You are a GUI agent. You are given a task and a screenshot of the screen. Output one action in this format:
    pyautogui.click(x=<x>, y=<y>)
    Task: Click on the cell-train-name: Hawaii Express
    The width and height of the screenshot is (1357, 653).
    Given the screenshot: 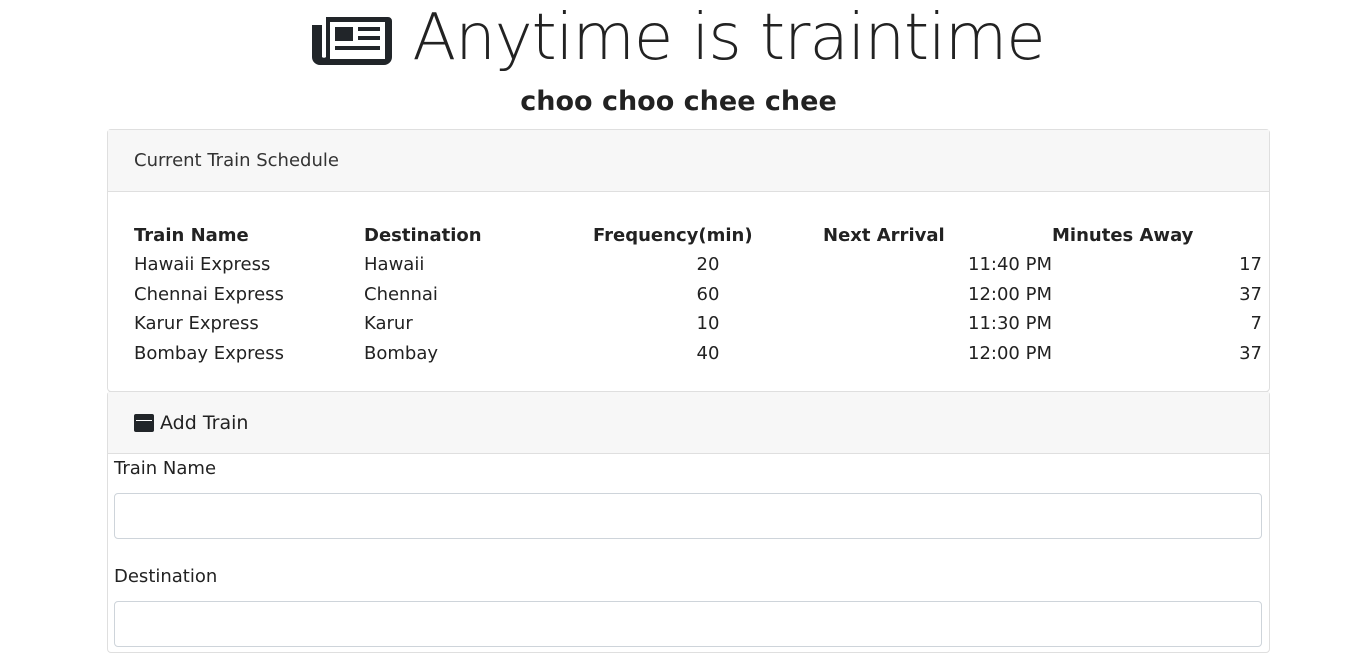 What is the action you would take?
    pyautogui.click(x=202, y=265)
    